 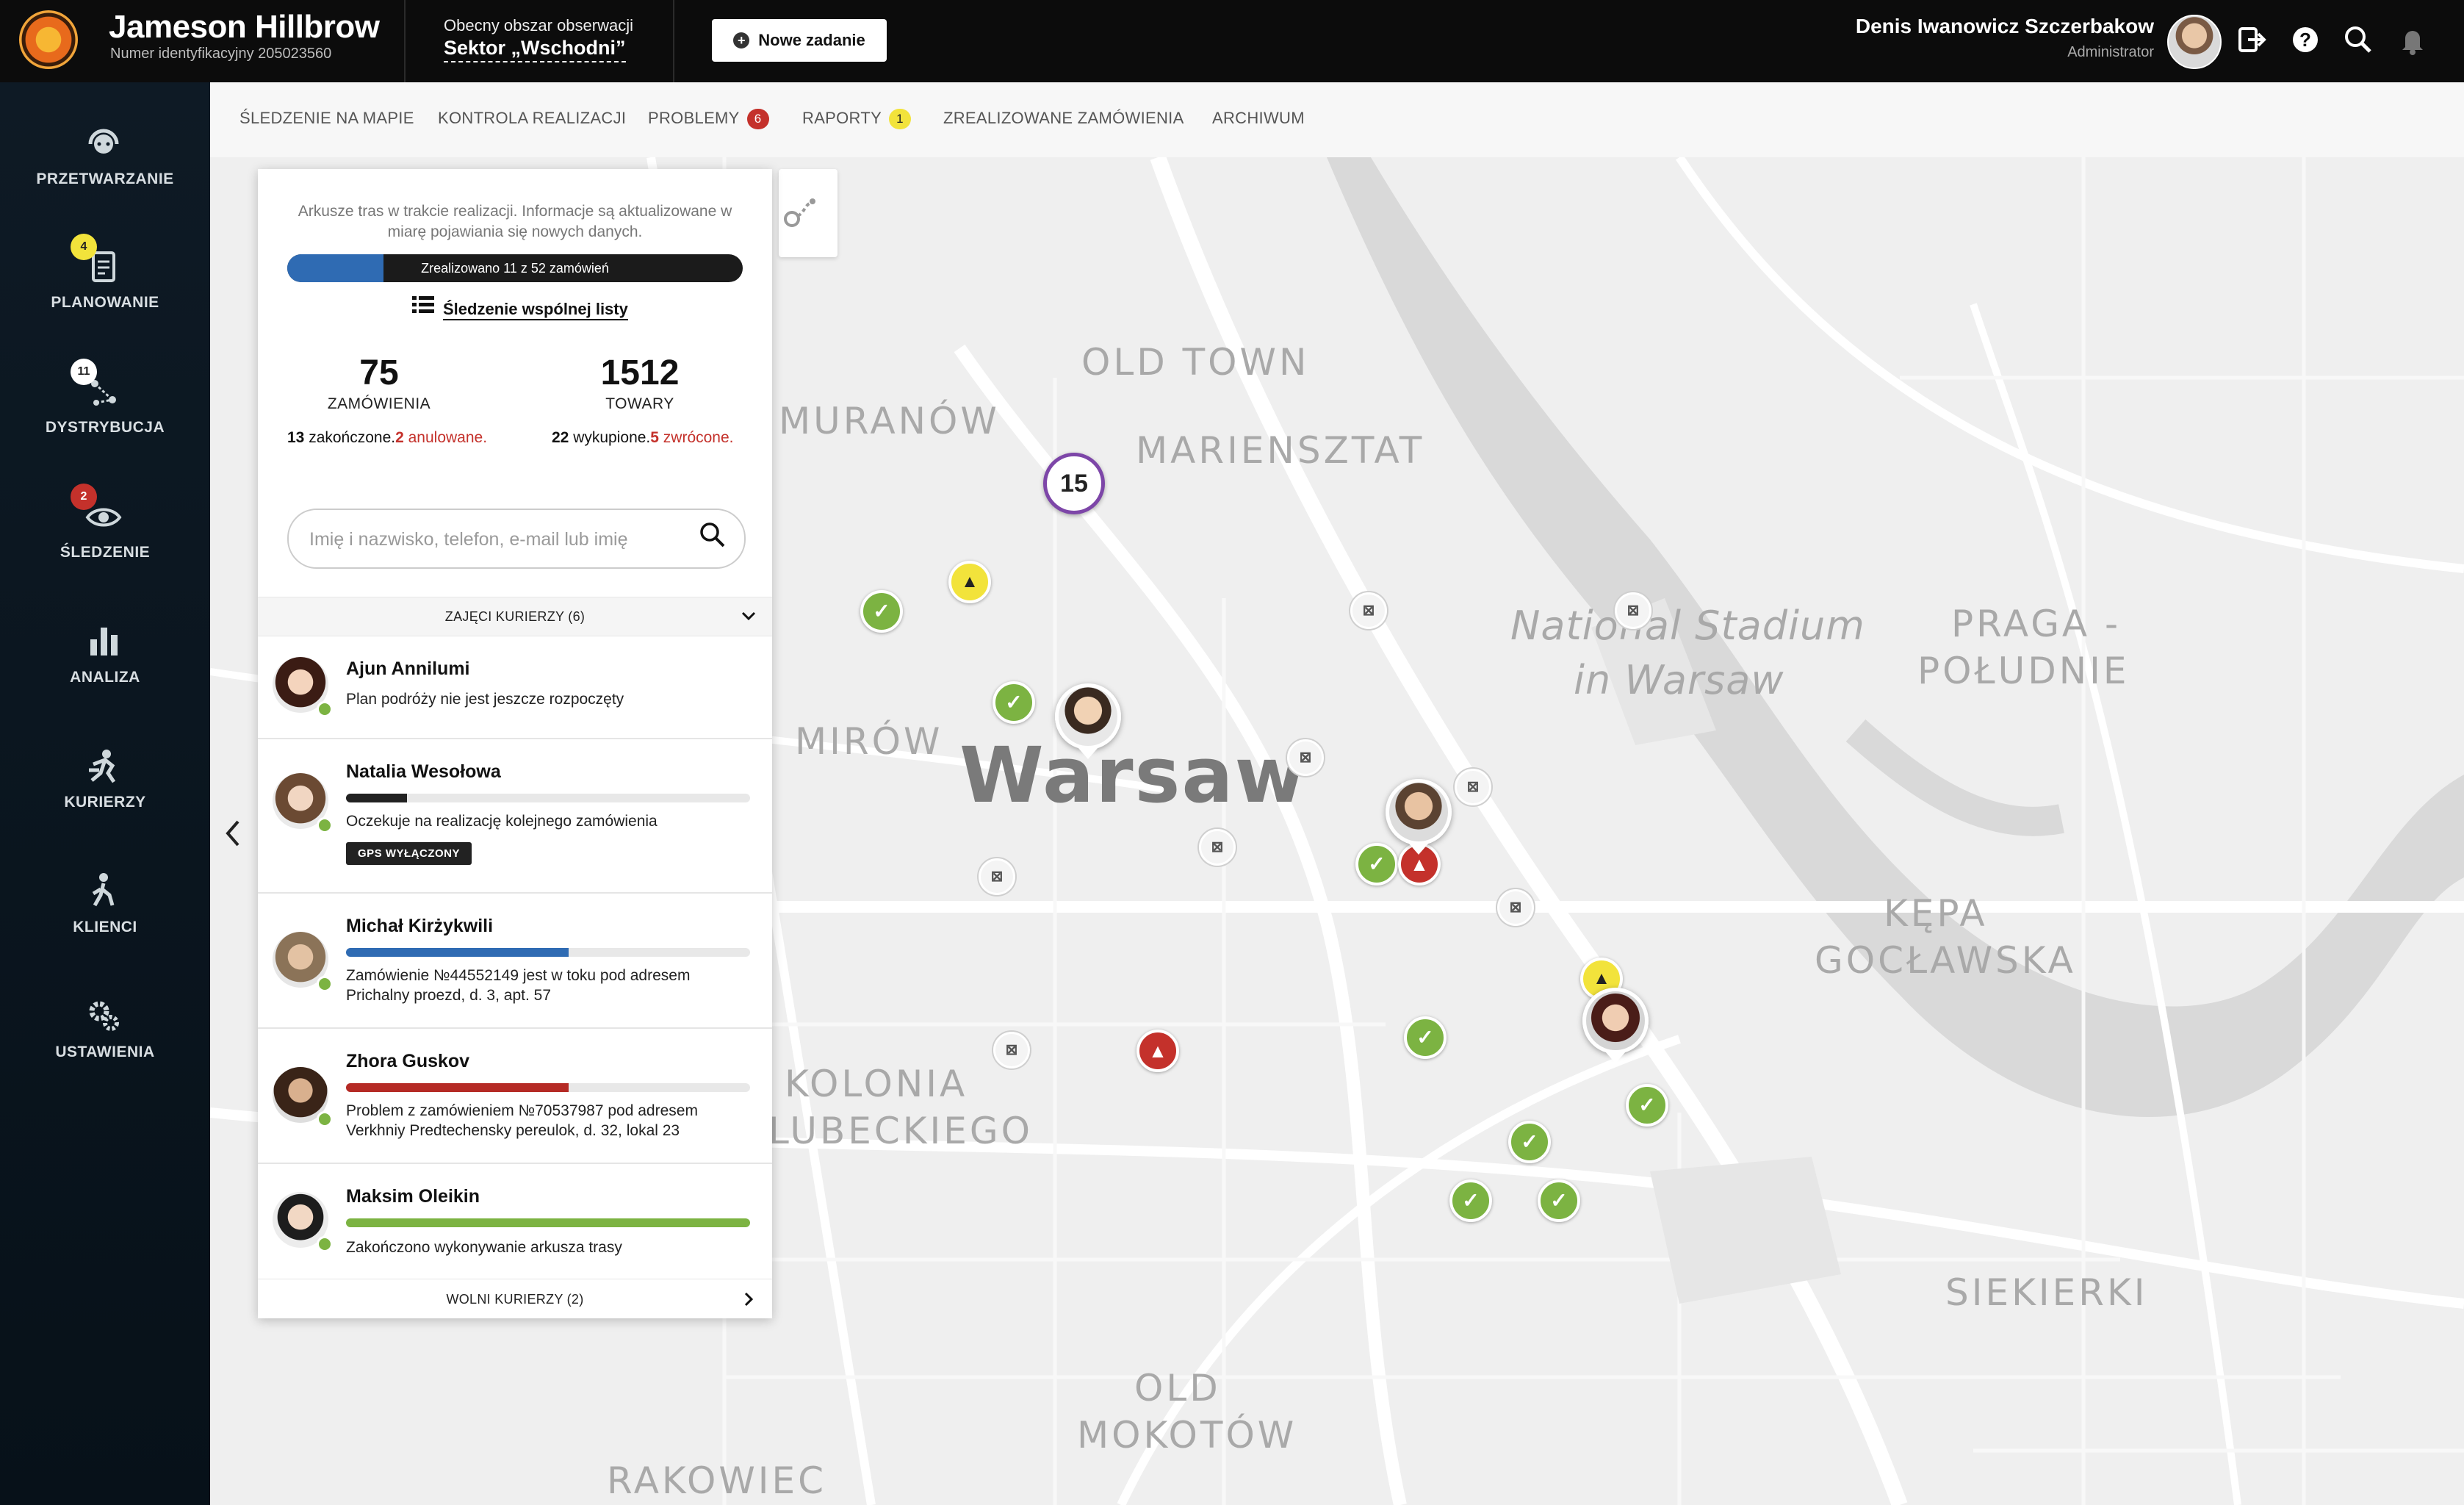 I want to click on tab-label: ŚLEDZENIE NA MAPIE, so click(x=326, y=118).